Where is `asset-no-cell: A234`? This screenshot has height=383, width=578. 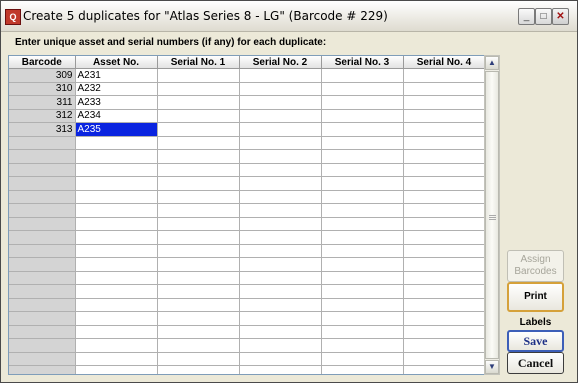
asset-no-cell: A234 is located at coordinates (116, 116).